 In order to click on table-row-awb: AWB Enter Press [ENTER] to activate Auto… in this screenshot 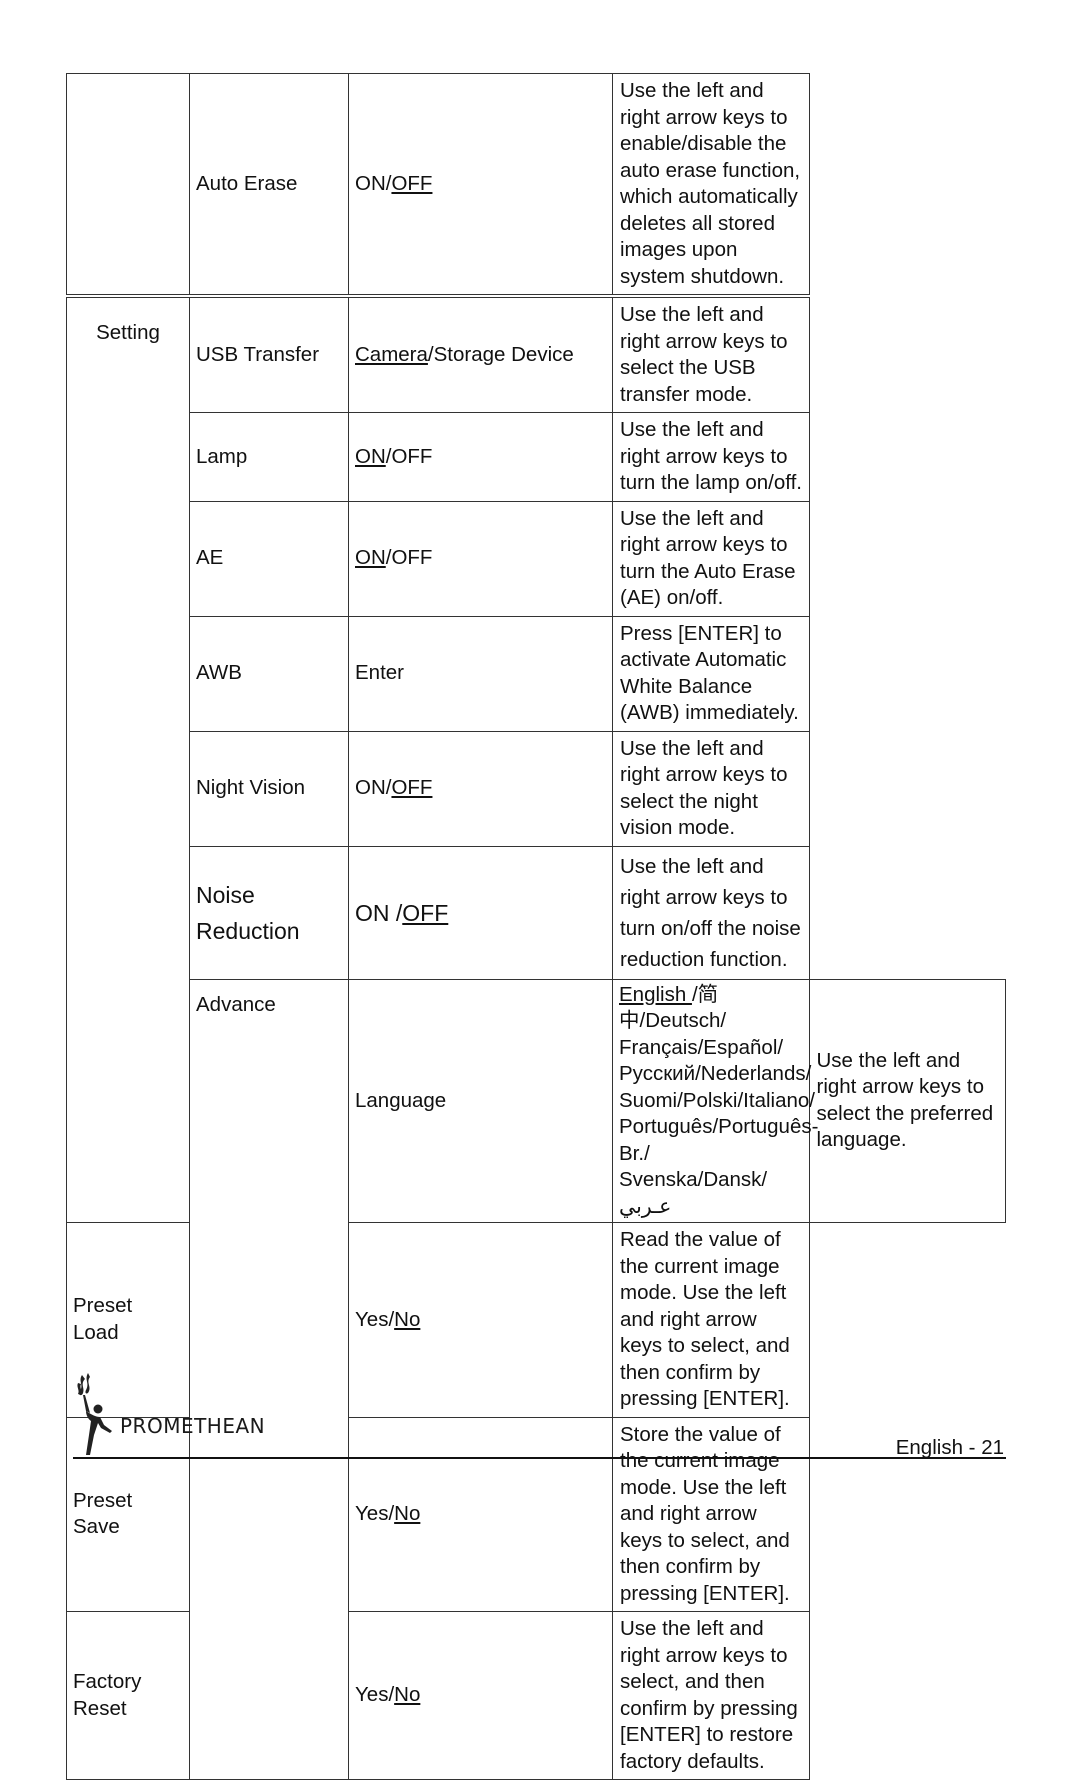, I will do `click(536, 673)`.